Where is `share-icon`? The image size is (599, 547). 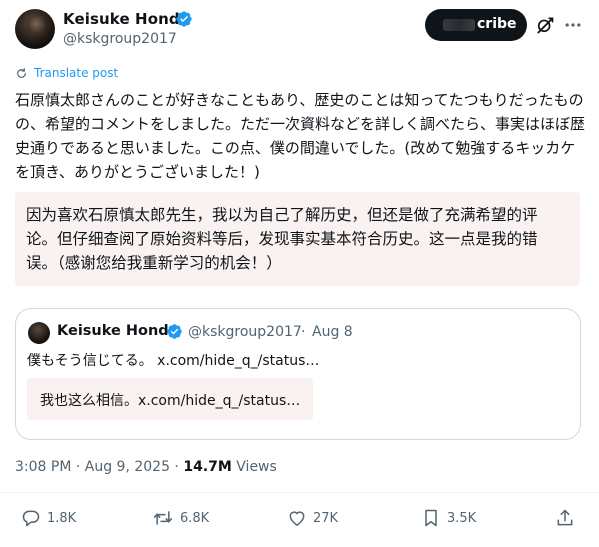 share-icon is located at coordinates (565, 517).